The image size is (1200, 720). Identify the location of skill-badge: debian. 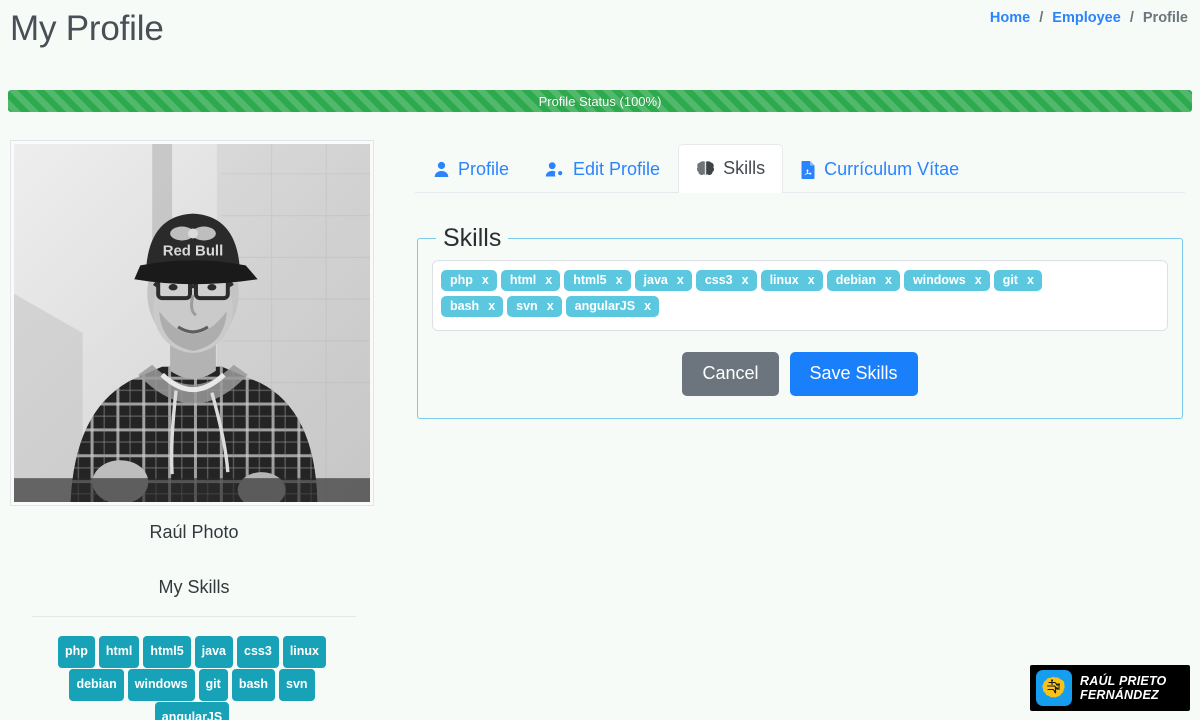
(96, 685).